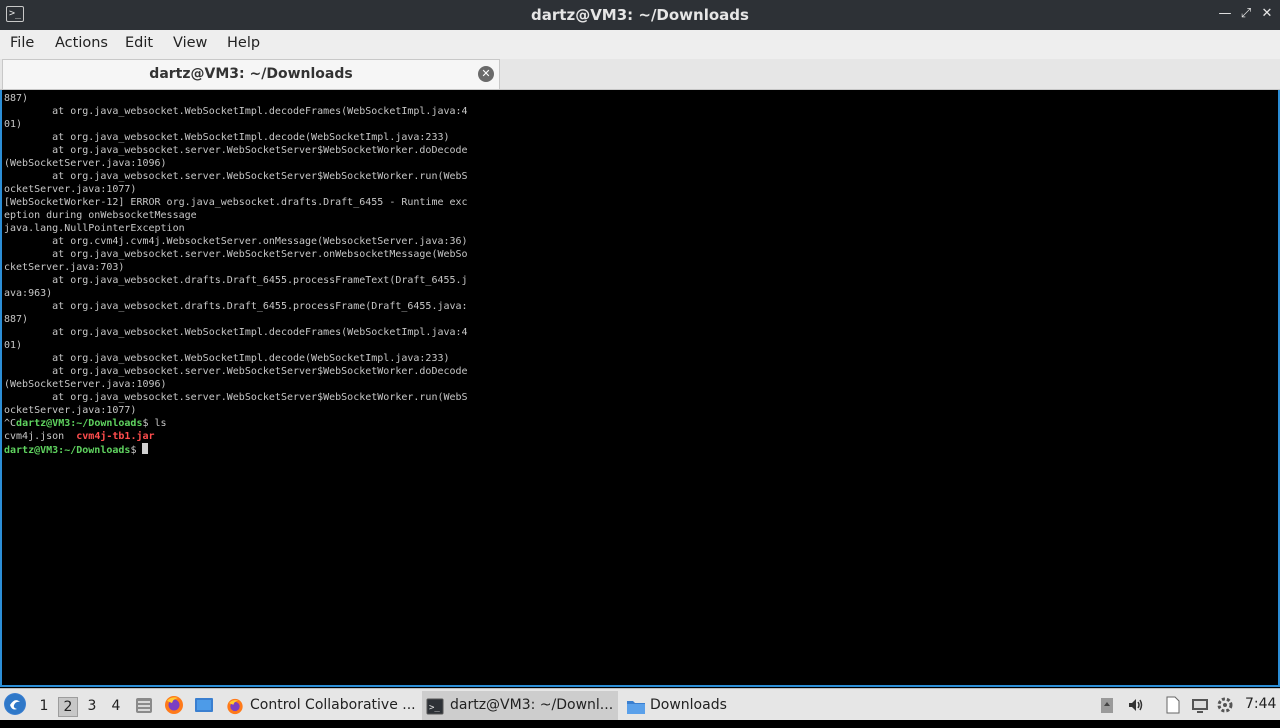 The width and height of the screenshot is (1280, 728). I want to click on menu-actions: Actions, so click(81, 43).